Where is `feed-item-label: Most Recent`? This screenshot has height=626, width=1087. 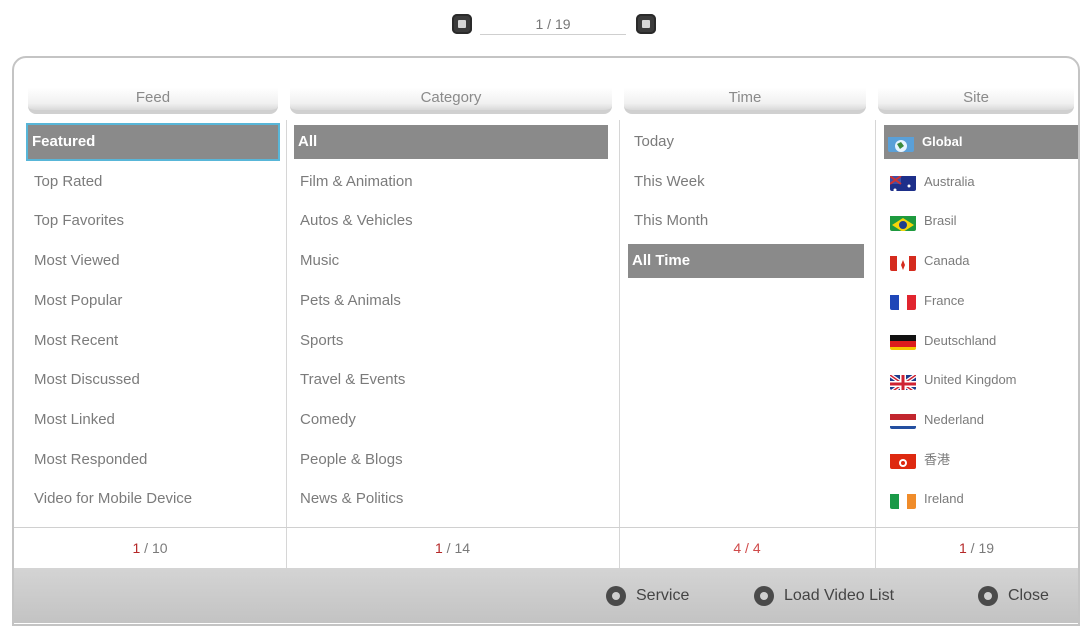
feed-item-label: Most Recent is located at coordinates (76, 340).